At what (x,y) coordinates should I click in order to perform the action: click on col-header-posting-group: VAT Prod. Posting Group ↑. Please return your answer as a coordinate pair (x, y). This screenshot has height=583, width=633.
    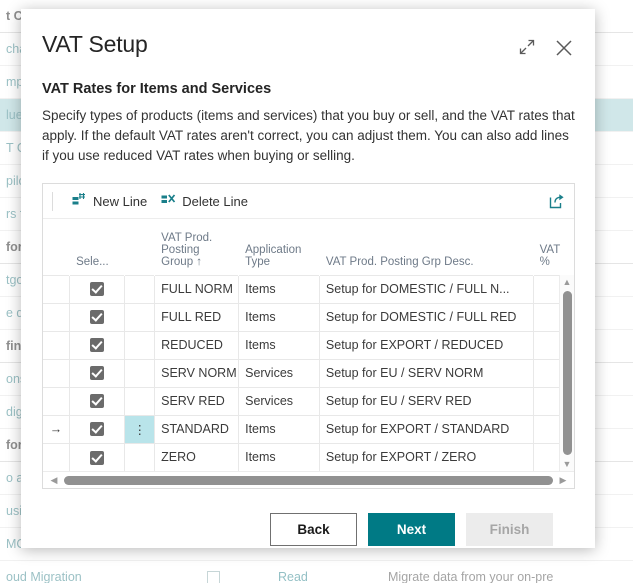
    Looking at the image, I should click on (197, 247).